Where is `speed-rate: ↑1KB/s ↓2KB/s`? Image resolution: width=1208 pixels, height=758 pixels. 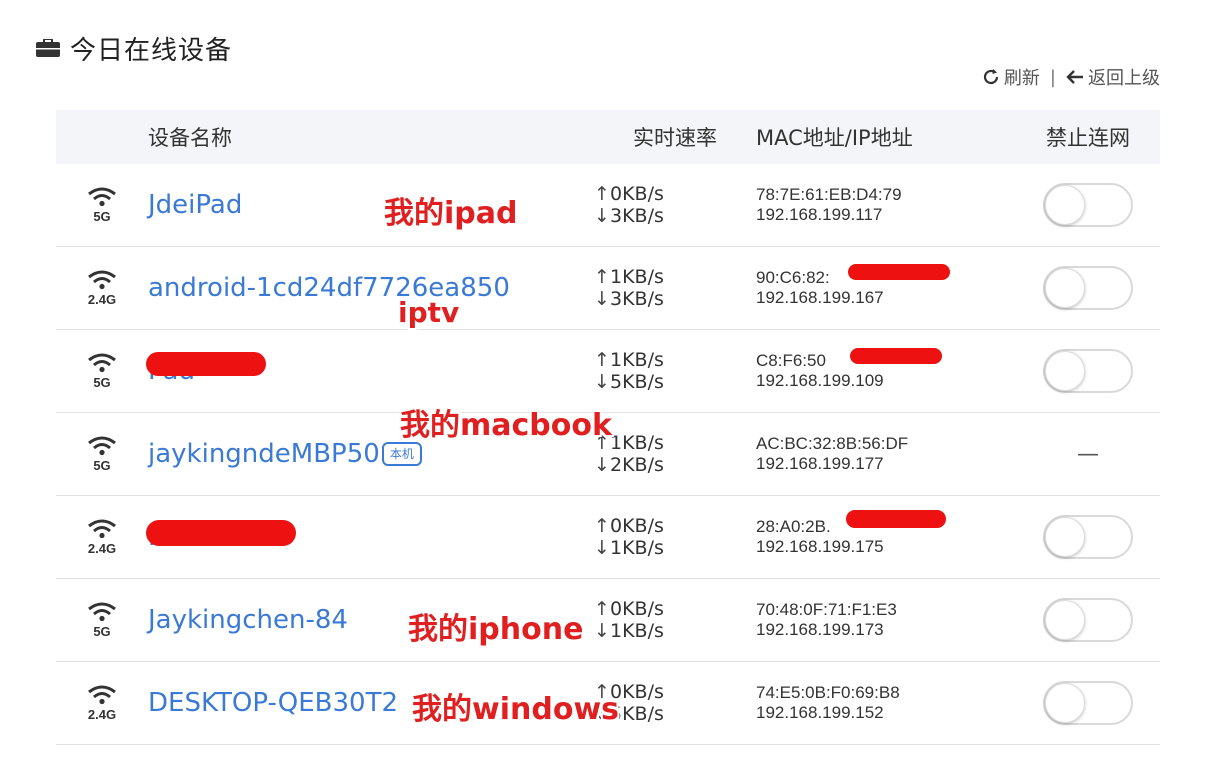
speed-rate: ↑1KB/s ↓2KB/s is located at coordinates (675, 454).